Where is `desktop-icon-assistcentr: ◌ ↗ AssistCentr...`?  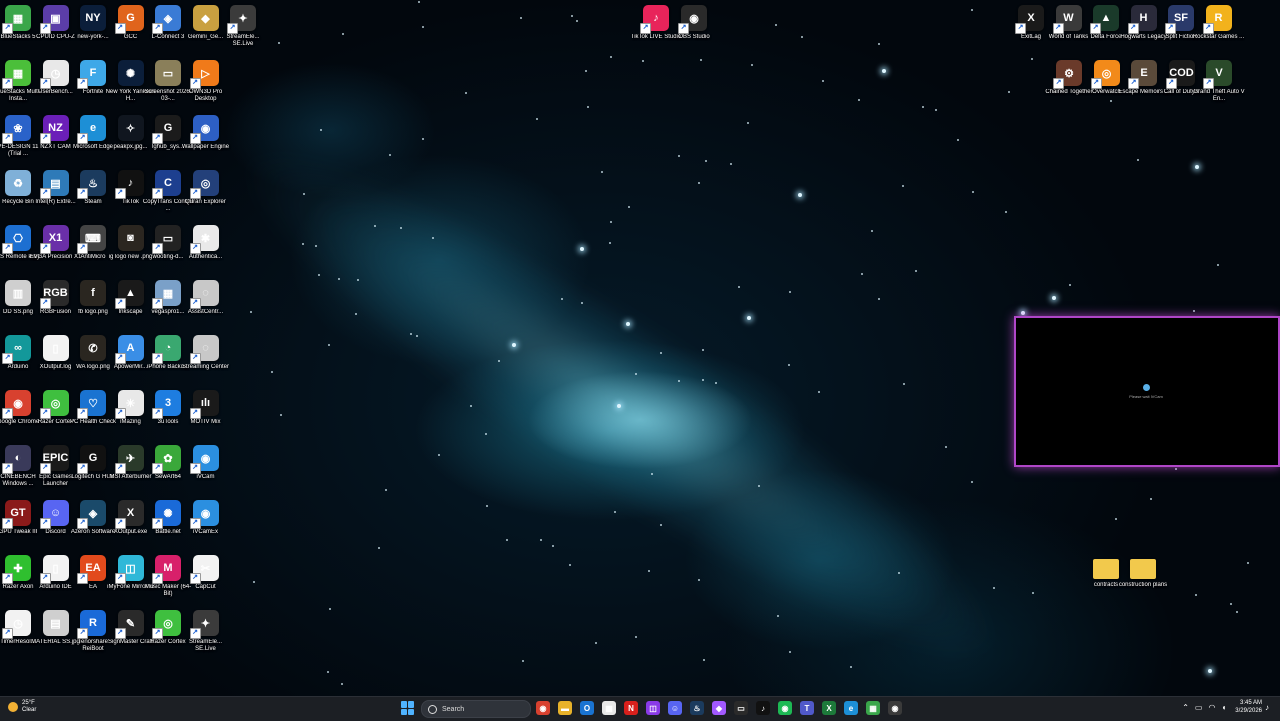 desktop-icon-assistcentr: ◌ ↗ AssistCentr... is located at coordinates (206, 304).